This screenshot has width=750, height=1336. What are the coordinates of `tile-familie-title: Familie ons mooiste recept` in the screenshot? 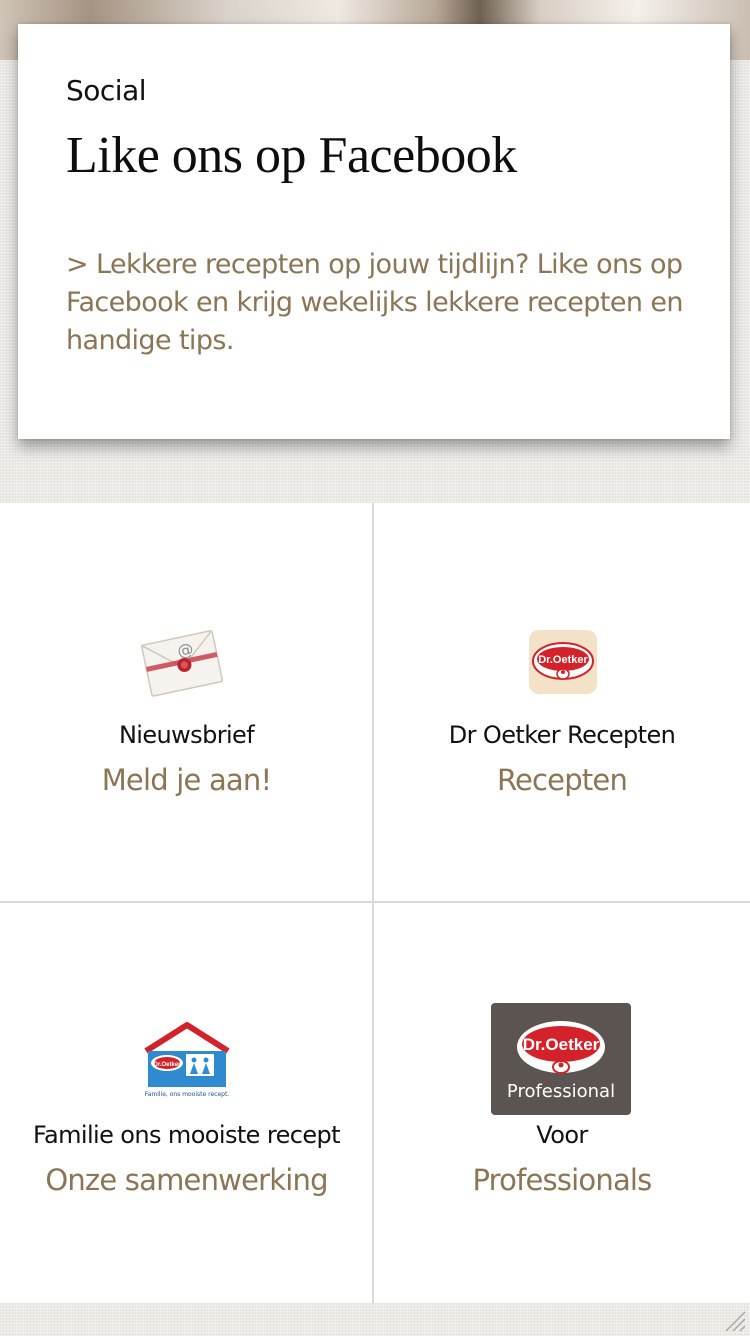 It's located at (187, 1135).